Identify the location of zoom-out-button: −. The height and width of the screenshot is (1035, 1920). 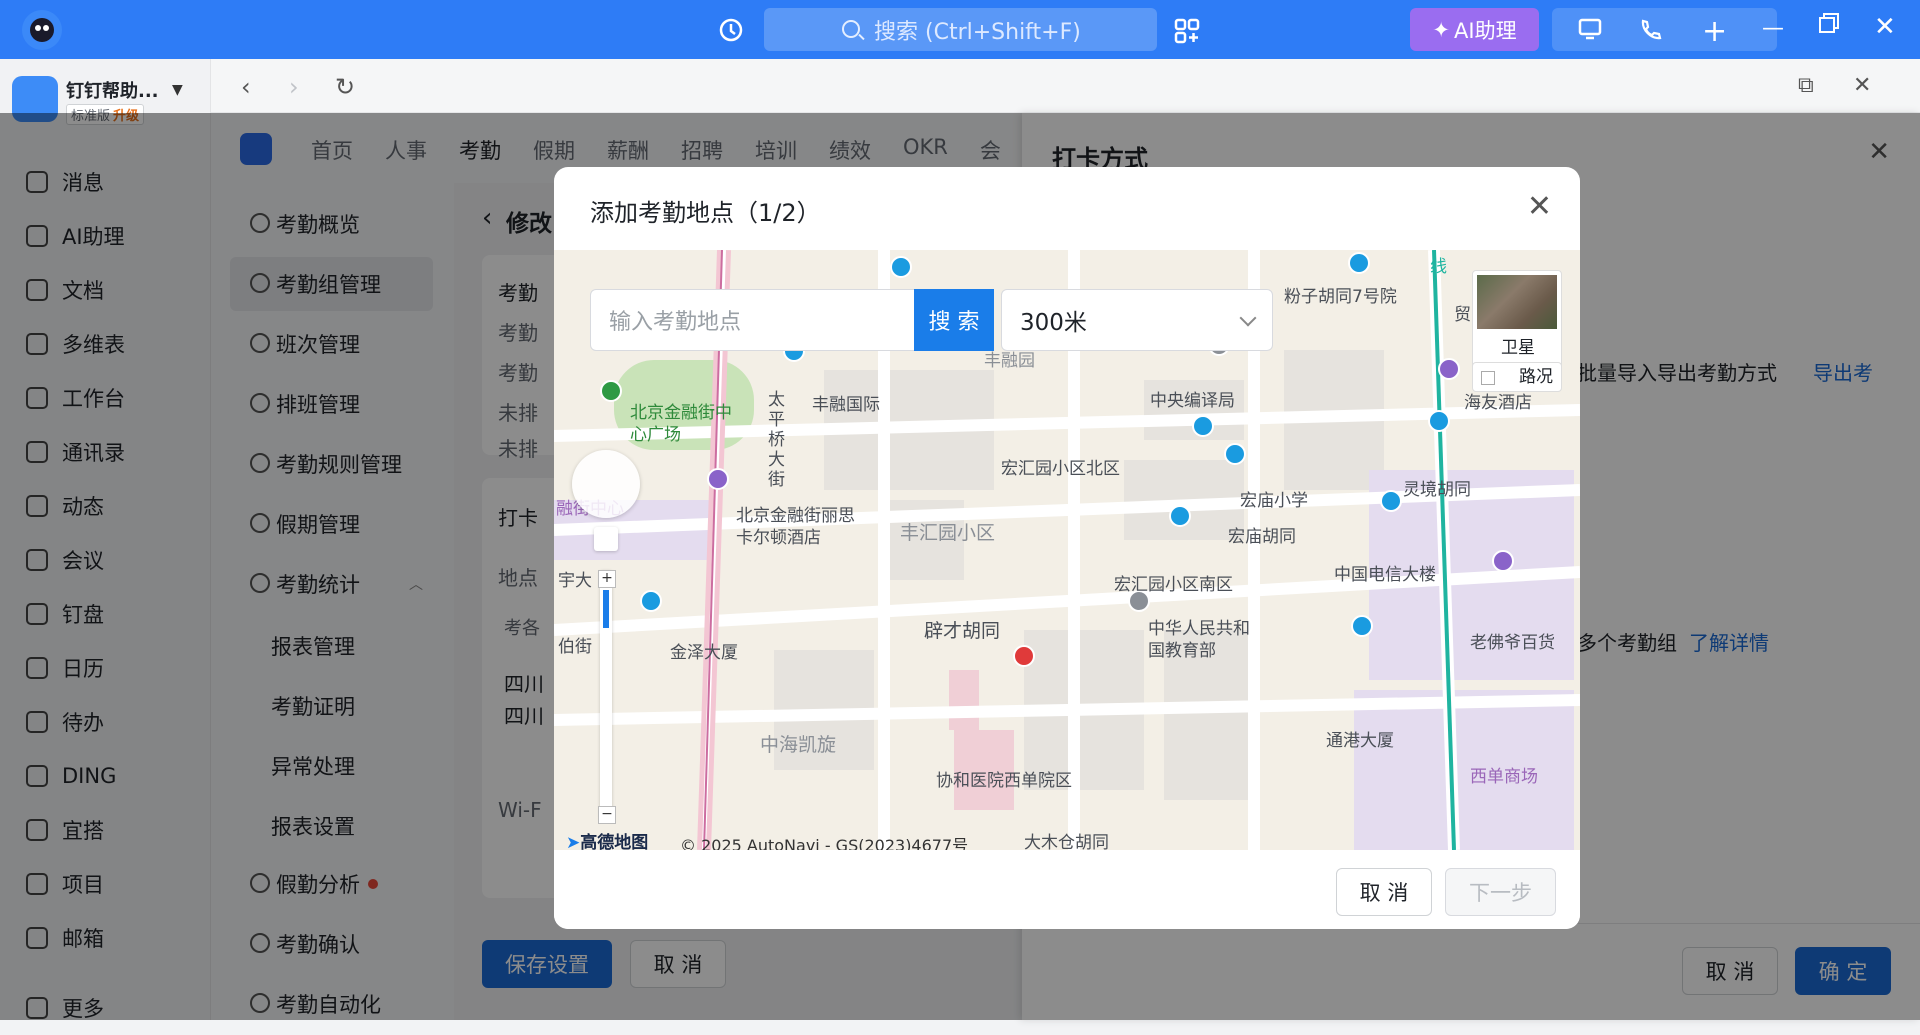
(607, 815).